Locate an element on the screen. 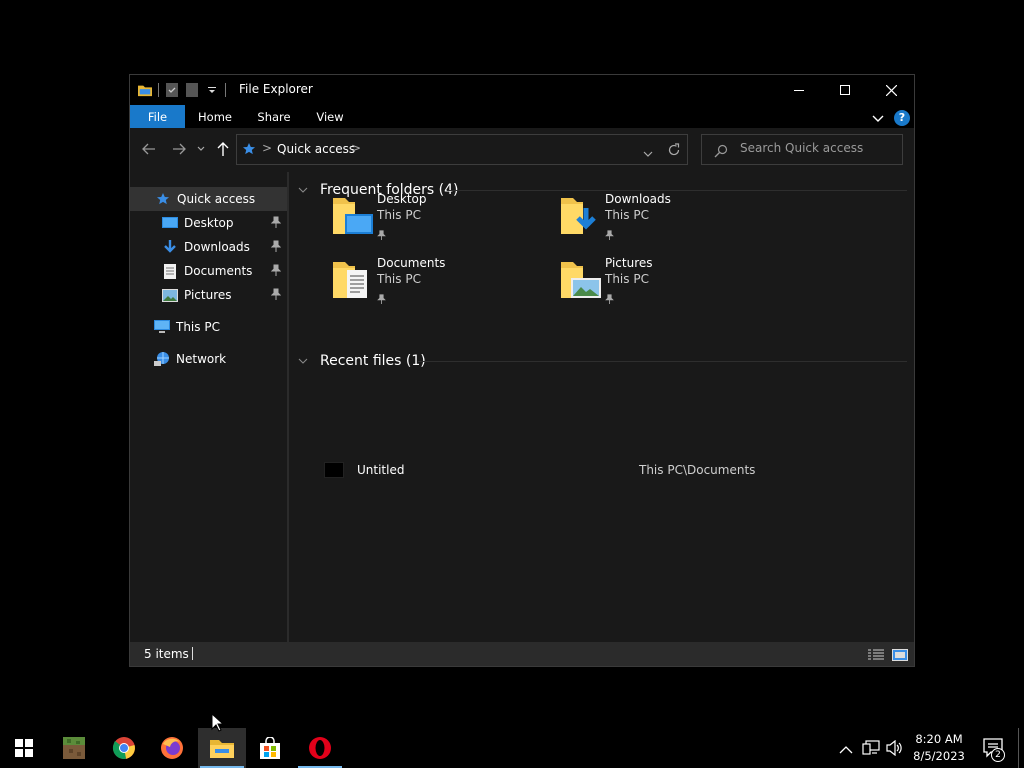 The width and height of the screenshot is (1024, 768). minecraft-icon is located at coordinates (74, 748).